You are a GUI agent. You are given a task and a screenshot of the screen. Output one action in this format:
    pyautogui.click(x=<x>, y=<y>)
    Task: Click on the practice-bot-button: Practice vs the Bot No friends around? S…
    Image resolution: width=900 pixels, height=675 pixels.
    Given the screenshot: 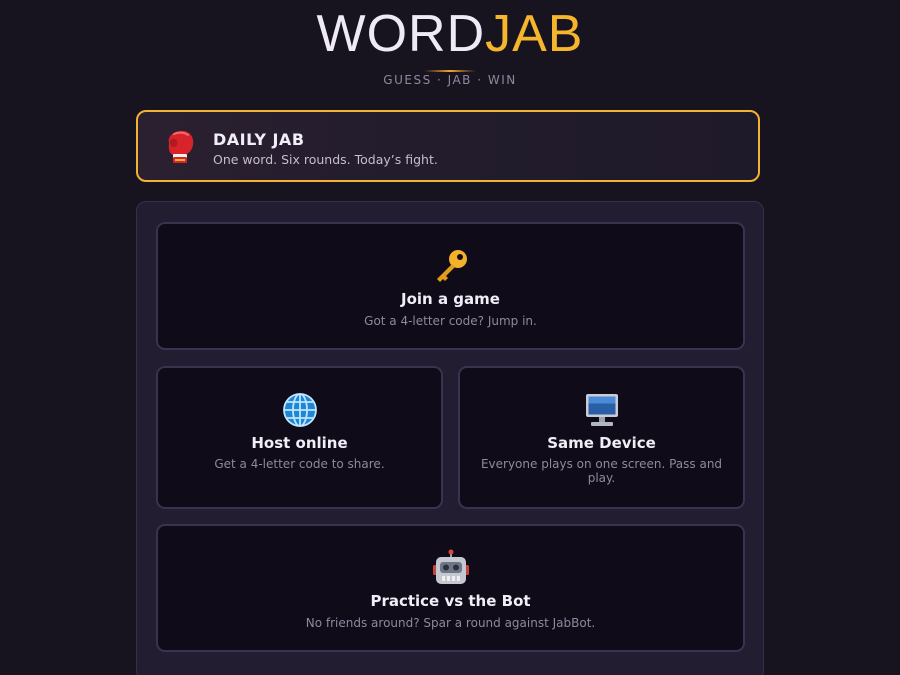 What is the action you would take?
    pyautogui.click(x=450, y=588)
    